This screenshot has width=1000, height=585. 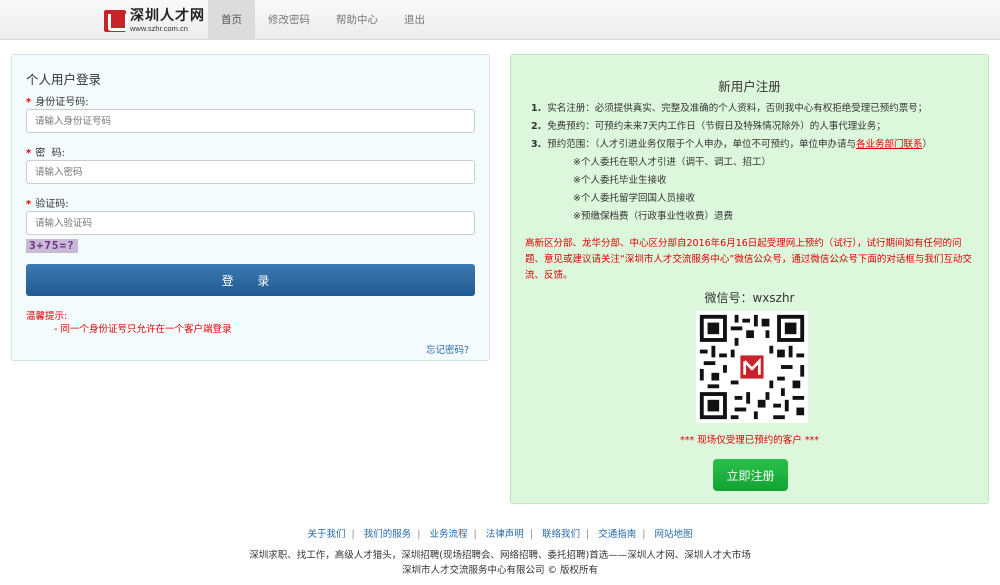 I want to click on tip-text: - 同一个身份证号只允许在一个客户端登录, so click(x=143, y=329).